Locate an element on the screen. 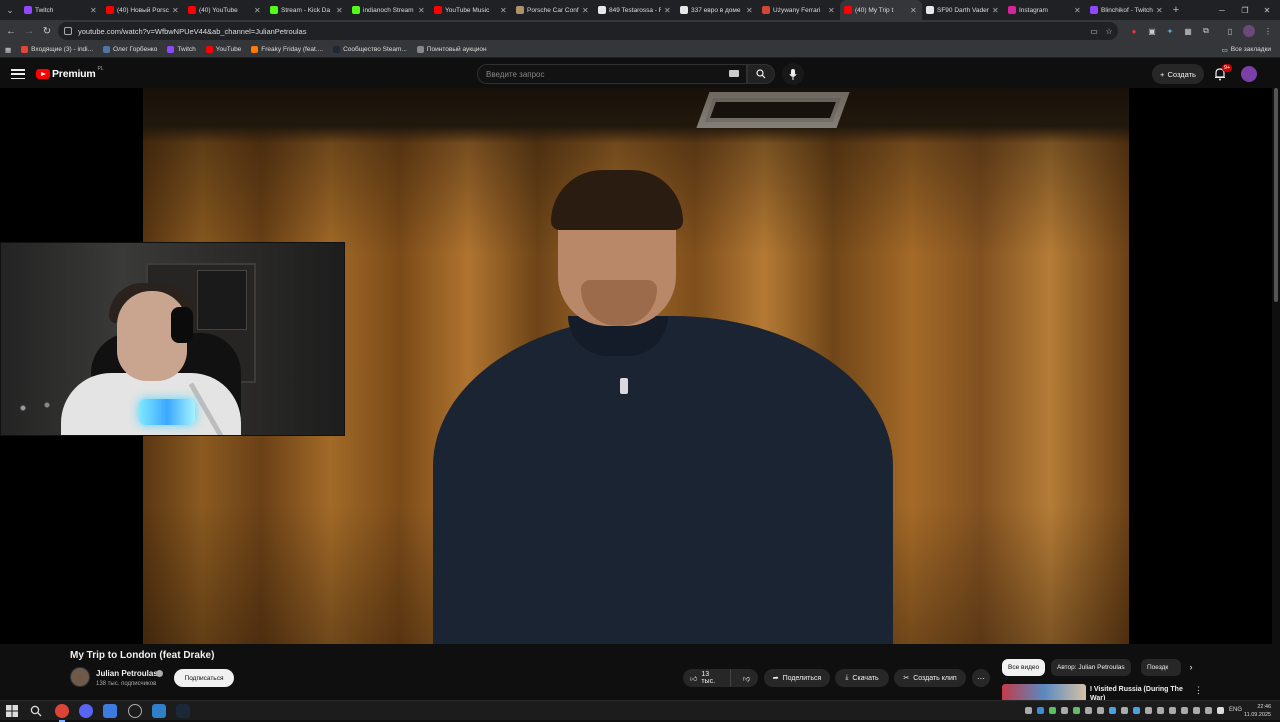 The image size is (1280, 722). photos-taskbar-icon is located at coordinates (159, 711).